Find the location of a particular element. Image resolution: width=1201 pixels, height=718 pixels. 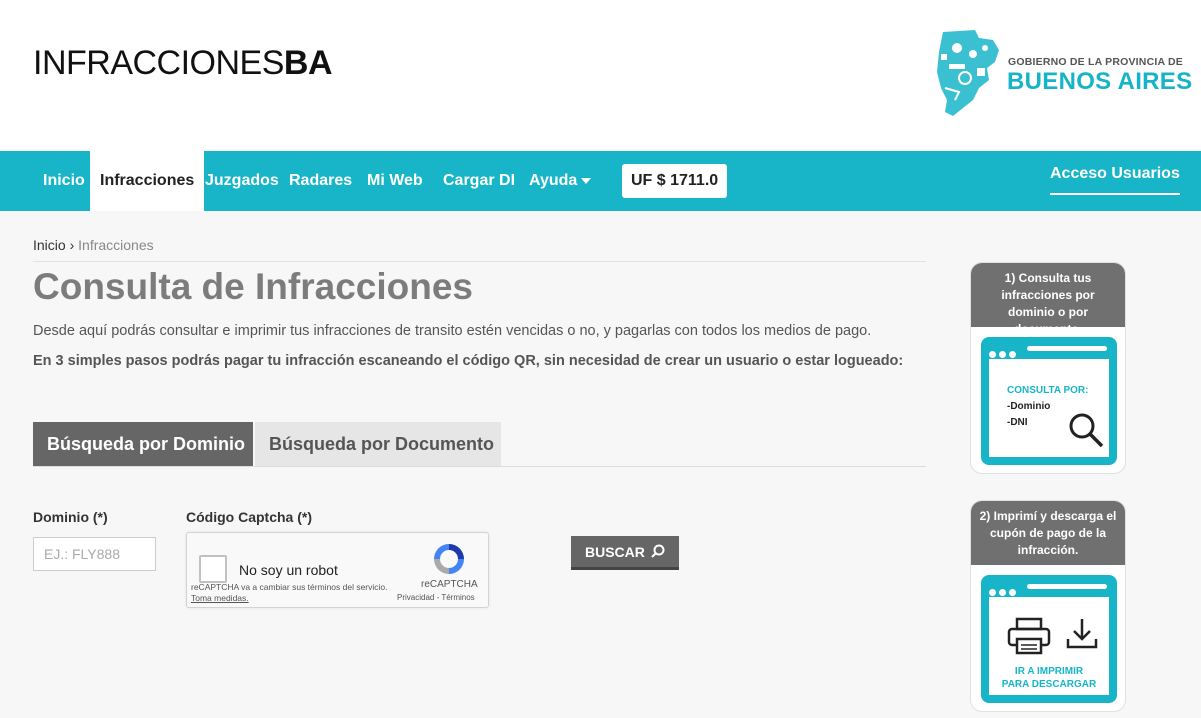

nav-ayuda-label: Ayuda is located at coordinates (553, 180).